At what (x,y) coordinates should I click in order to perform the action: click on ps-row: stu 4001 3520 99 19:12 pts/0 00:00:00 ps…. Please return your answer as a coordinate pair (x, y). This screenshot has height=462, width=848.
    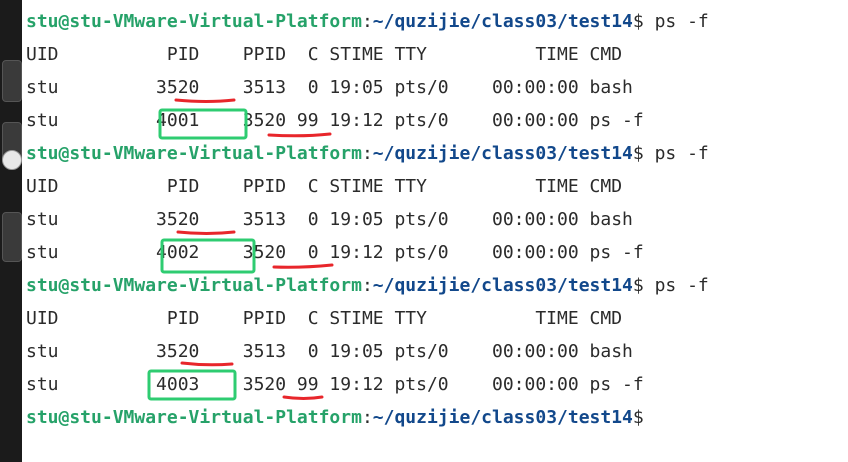
    Looking at the image, I should click on (335, 120).